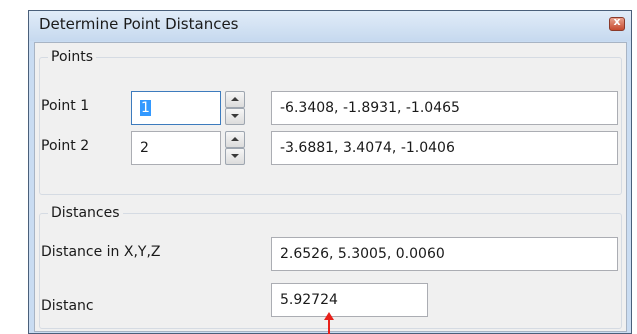 Image resolution: width=637 pixels, height=334 pixels. What do you see at coordinates (444, 108) in the screenshot?
I see `point1-coords-field: -6.3408, -1.8931, -1.0465` at bounding box center [444, 108].